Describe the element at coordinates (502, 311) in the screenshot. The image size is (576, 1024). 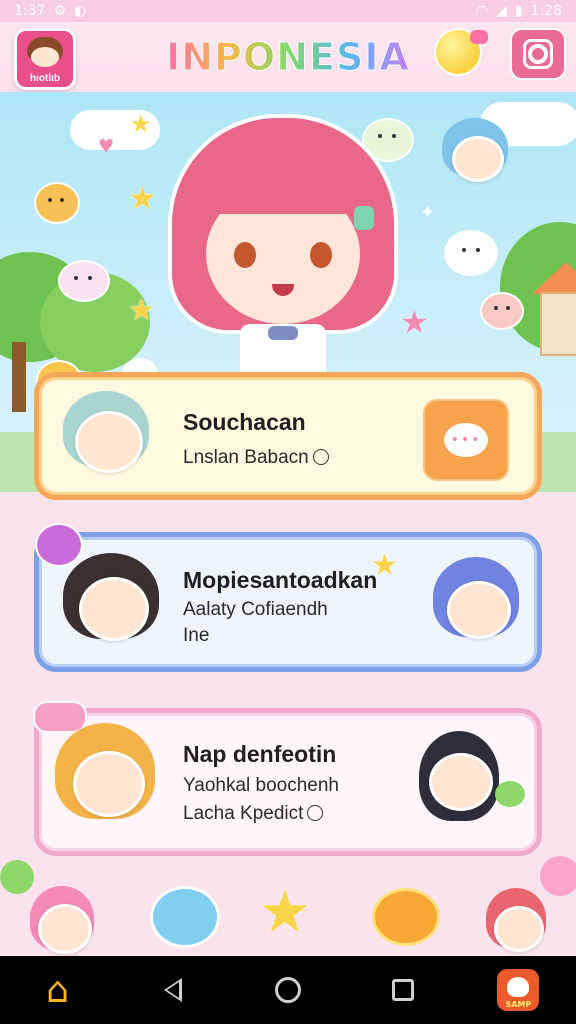
I see `peach-critter` at that location.